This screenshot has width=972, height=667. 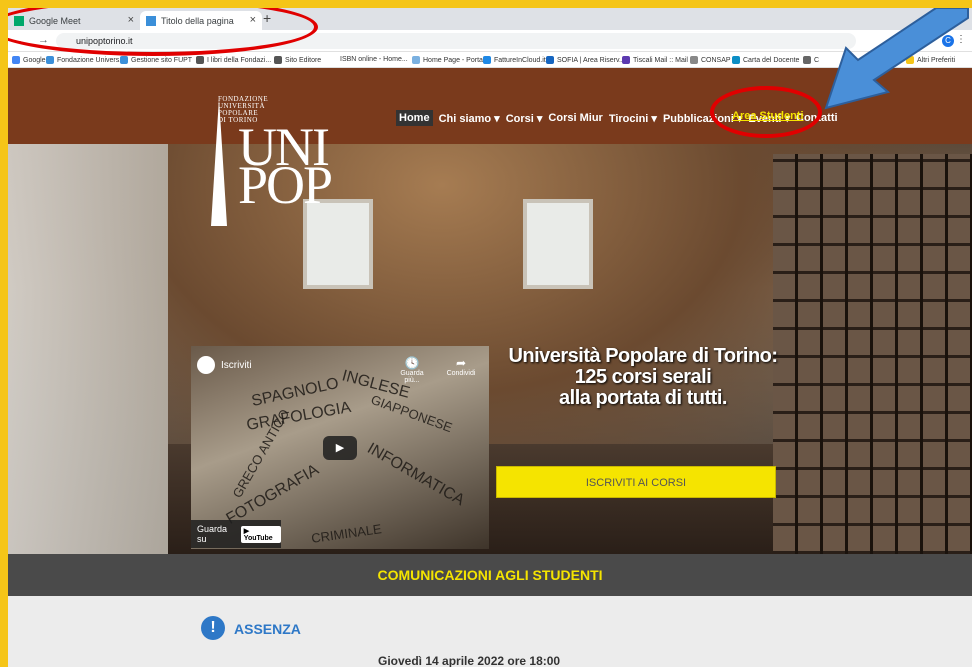 What do you see at coordinates (636, 482) in the screenshot?
I see `iscriviti-corsi-button: ISCRIVITI AI CORSI` at bounding box center [636, 482].